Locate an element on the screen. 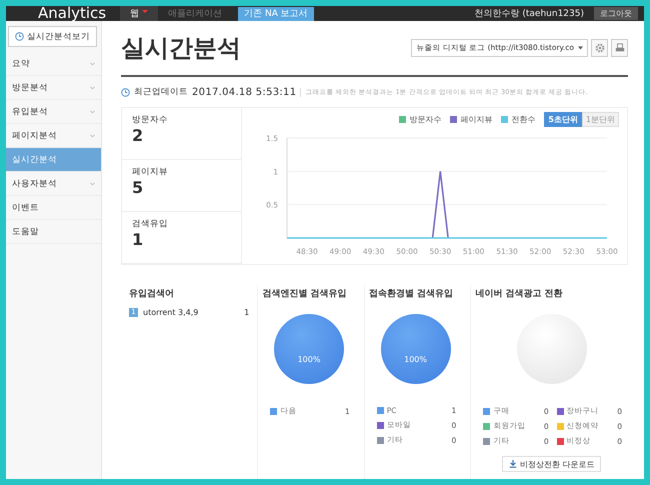  page-title: 실시간분석 is located at coordinates (181, 48).